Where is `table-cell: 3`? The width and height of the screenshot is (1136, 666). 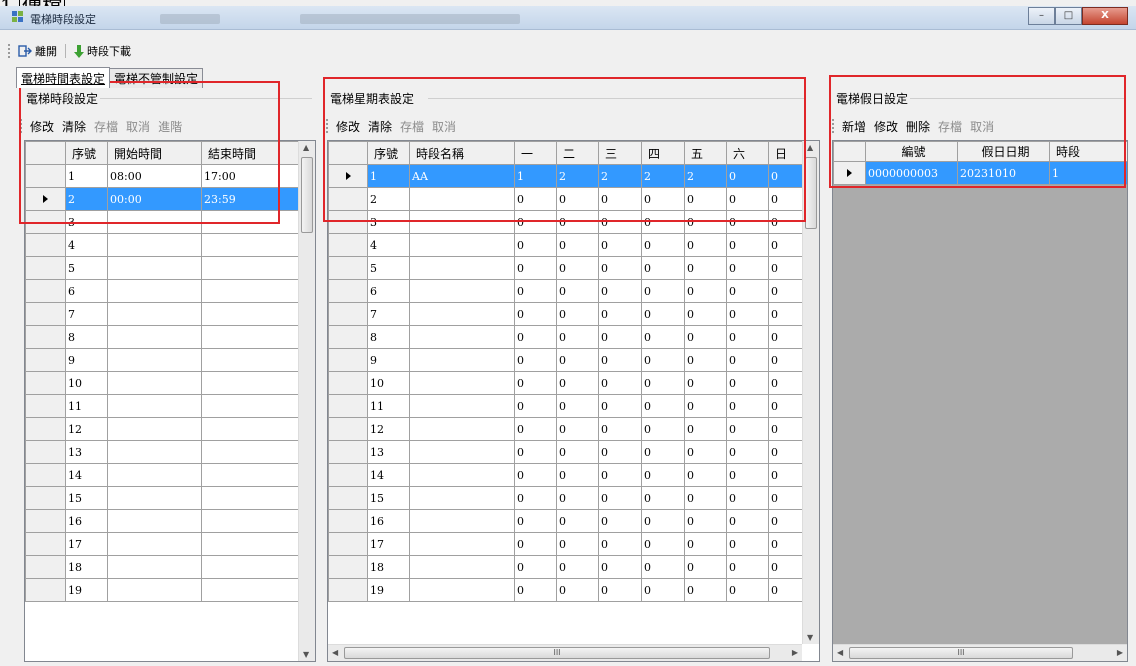 table-cell: 3 is located at coordinates (86, 222).